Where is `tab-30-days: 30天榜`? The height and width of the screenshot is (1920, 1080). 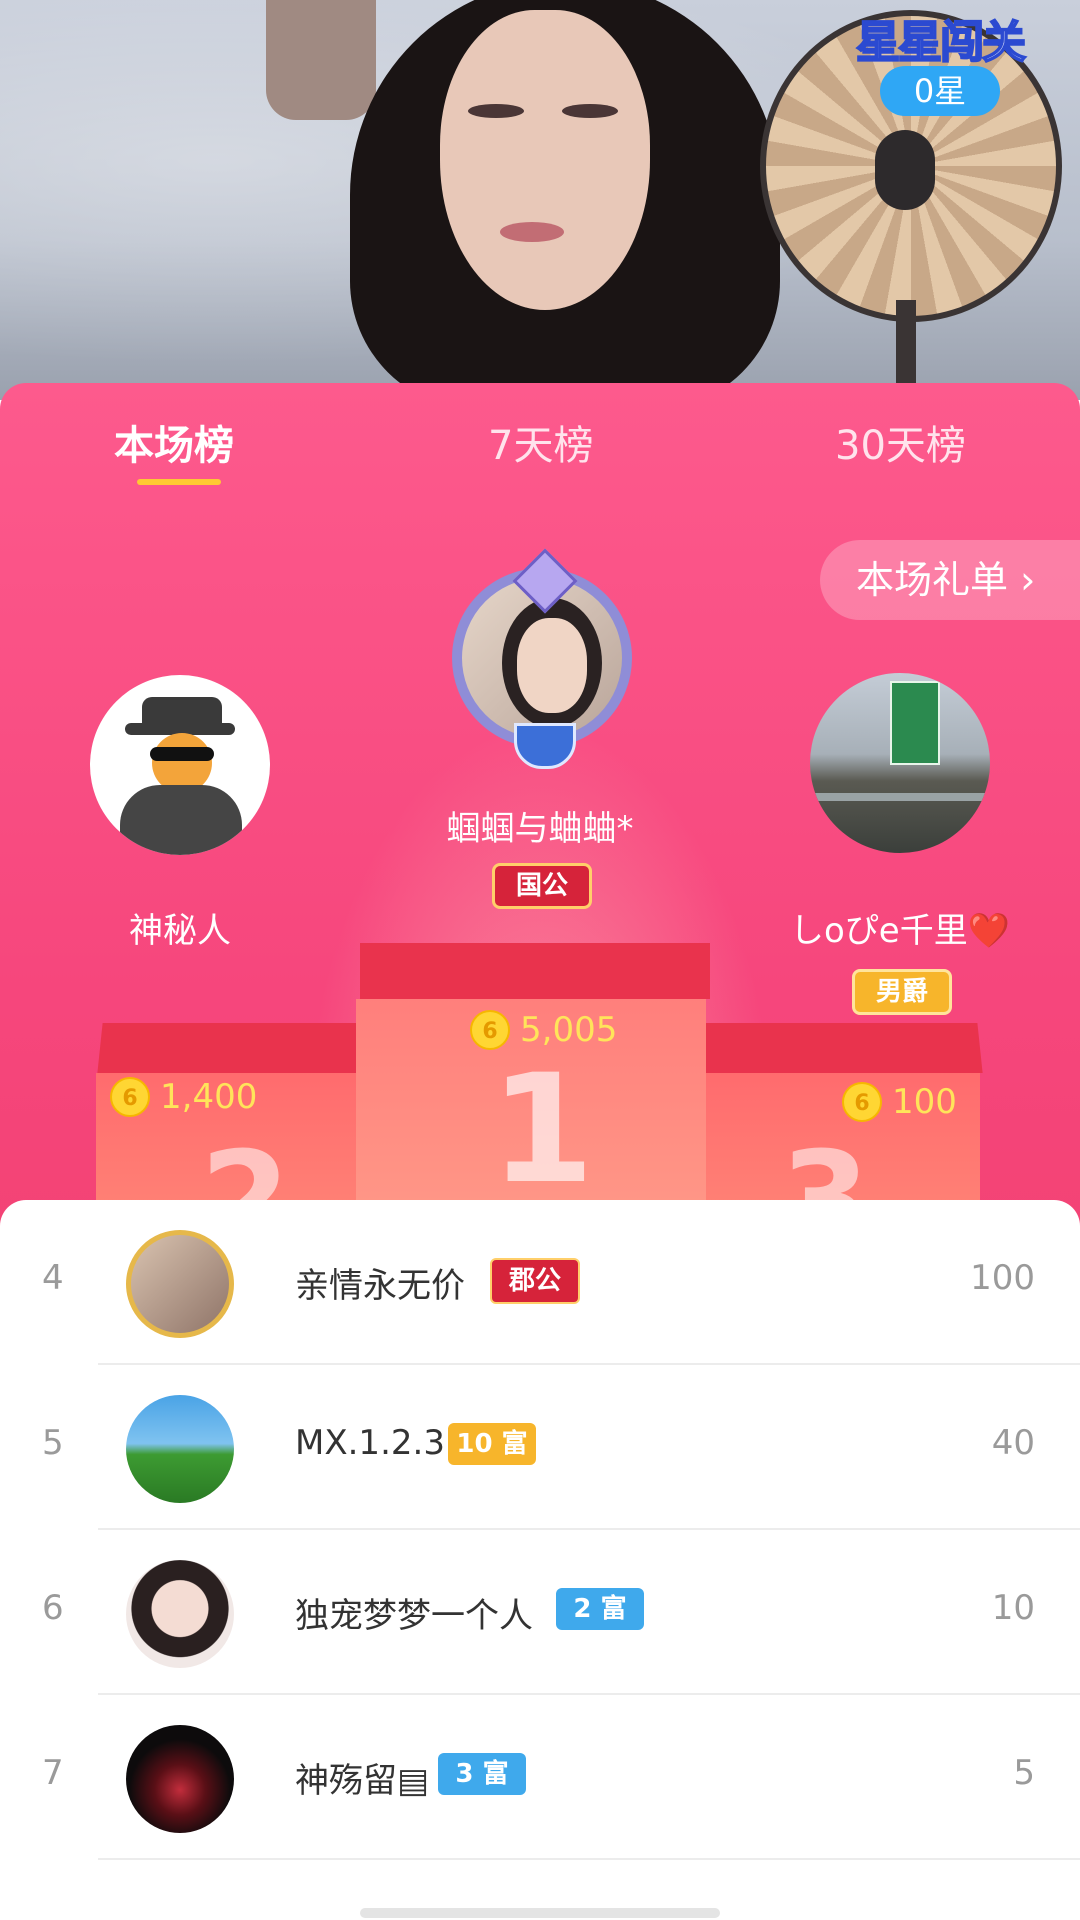
tab-30-days: 30天榜 is located at coordinates (900, 442).